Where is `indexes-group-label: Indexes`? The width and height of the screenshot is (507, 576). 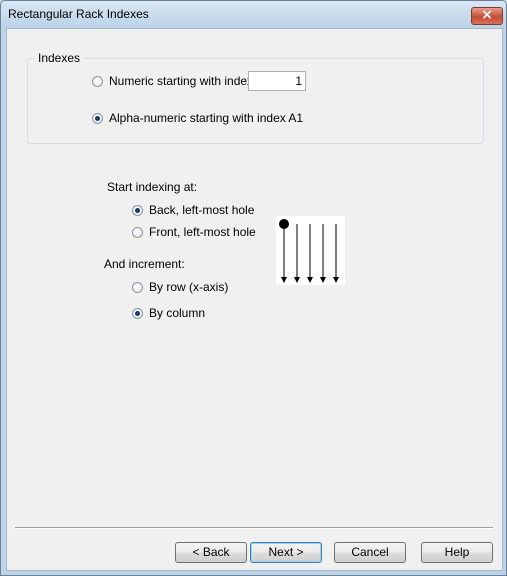
indexes-group-label: Indexes is located at coordinates (59, 58).